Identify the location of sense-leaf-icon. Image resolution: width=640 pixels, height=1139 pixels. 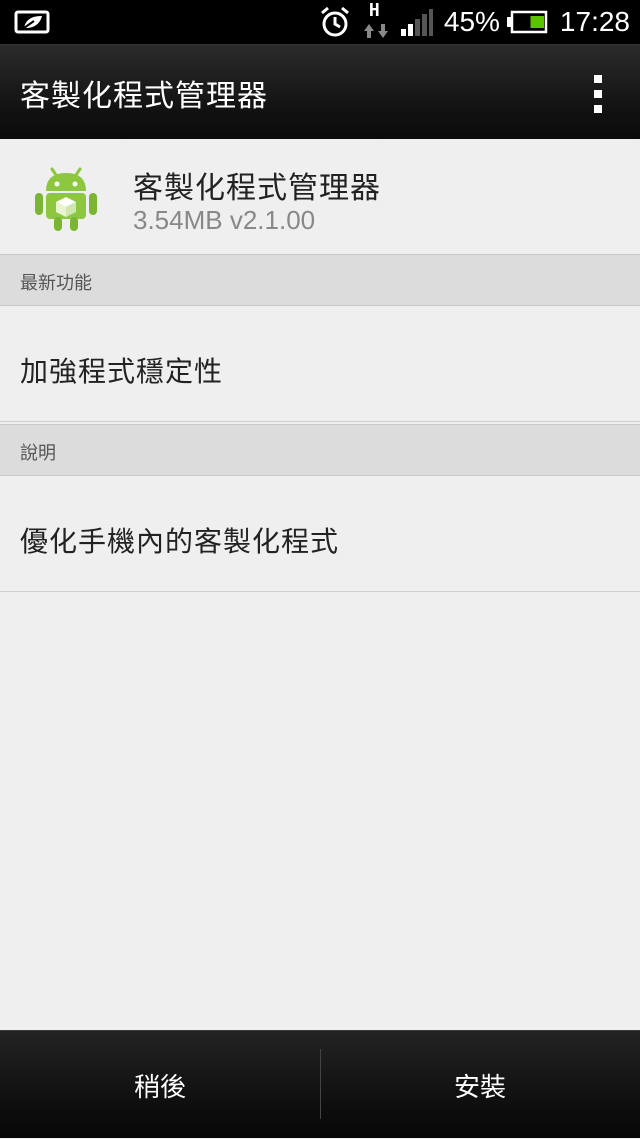
(32, 22).